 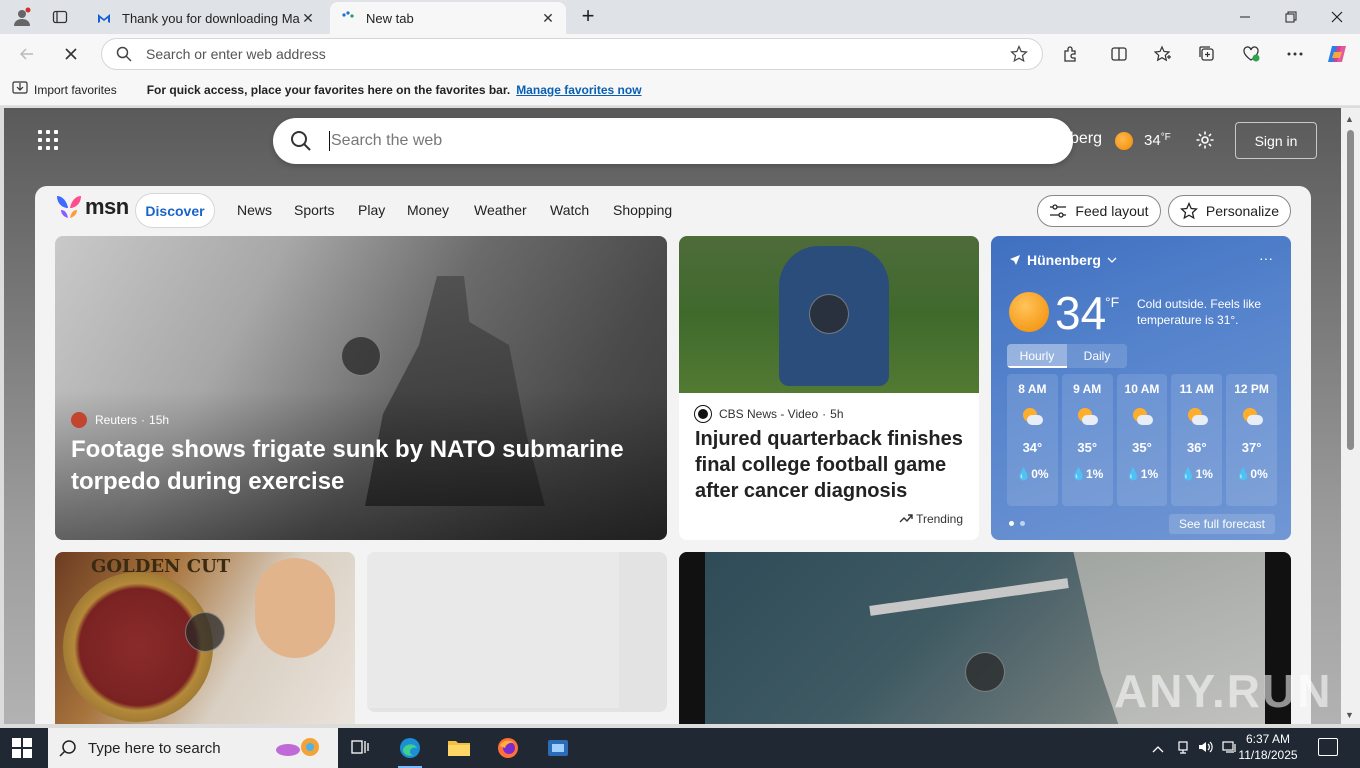 I want to click on sliders-icon, so click(x=1058, y=211).